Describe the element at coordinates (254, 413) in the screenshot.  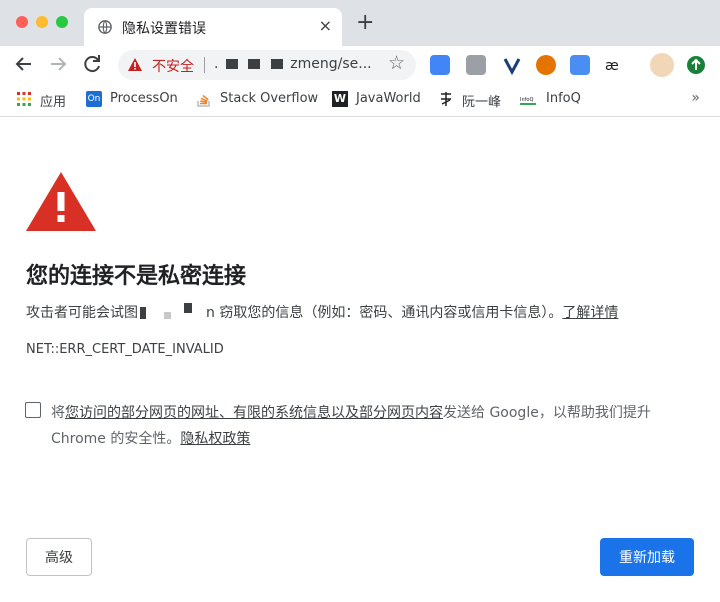
I see `optin-link: 您访问的部分网页的网址、有限的系统信息以及部分网页内容` at that location.